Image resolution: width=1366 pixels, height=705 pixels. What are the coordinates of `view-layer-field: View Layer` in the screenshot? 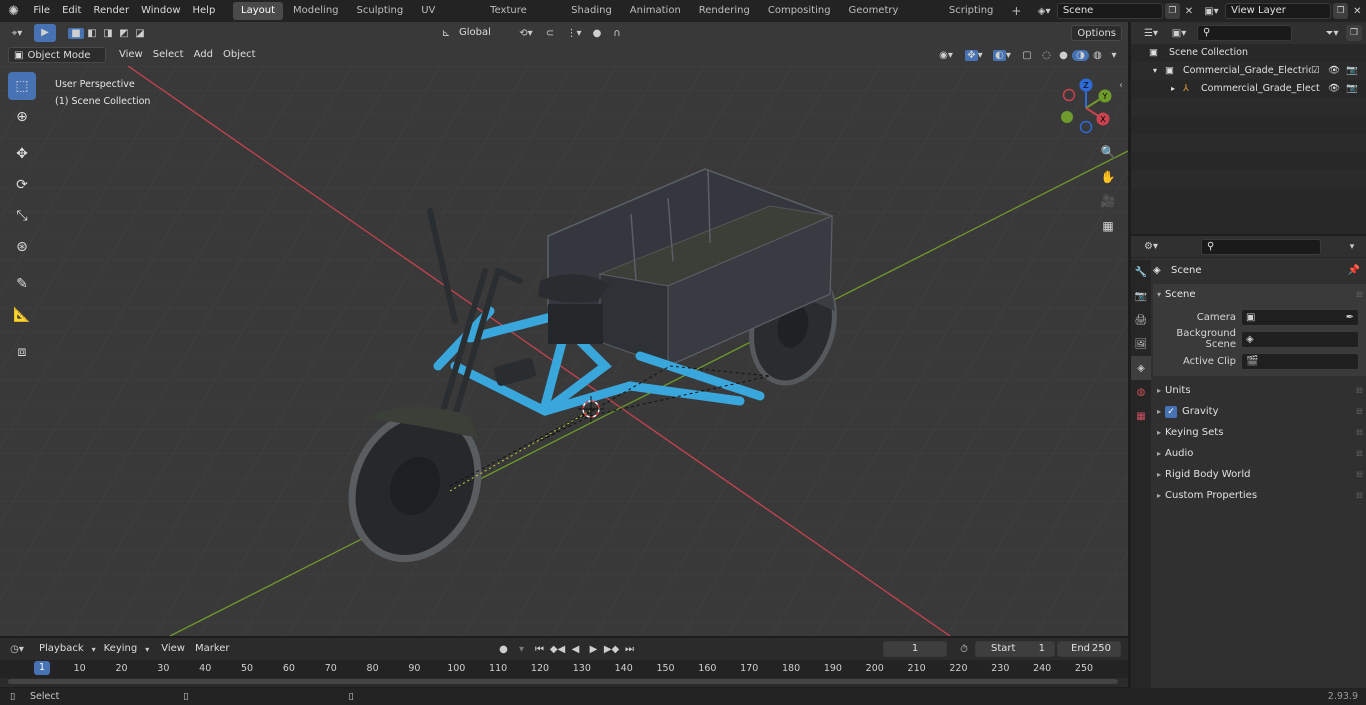 It's located at (1278, 11).